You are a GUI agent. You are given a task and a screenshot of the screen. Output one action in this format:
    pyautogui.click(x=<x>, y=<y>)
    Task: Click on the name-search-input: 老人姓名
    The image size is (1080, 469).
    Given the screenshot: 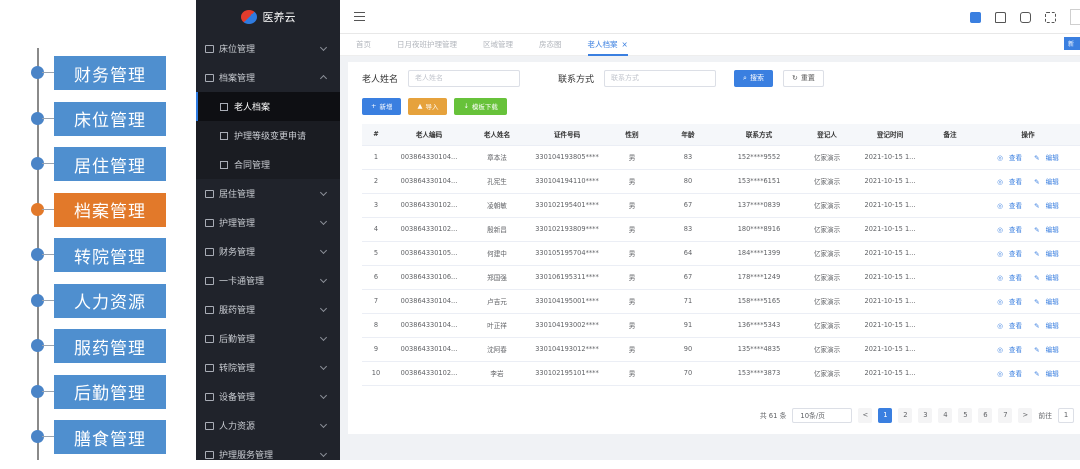 What is the action you would take?
    pyautogui.click(x=464, y=78)
    